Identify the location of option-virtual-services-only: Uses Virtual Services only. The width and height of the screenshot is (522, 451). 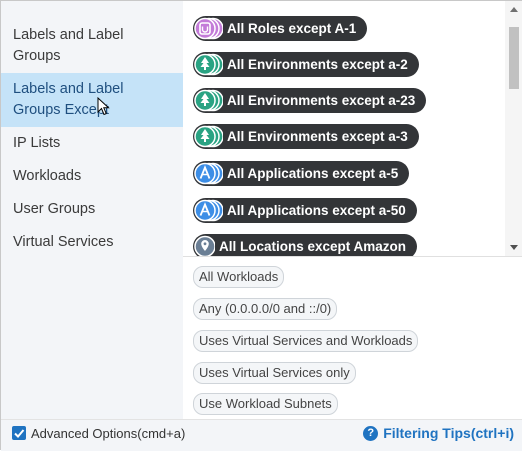
(274, 373).